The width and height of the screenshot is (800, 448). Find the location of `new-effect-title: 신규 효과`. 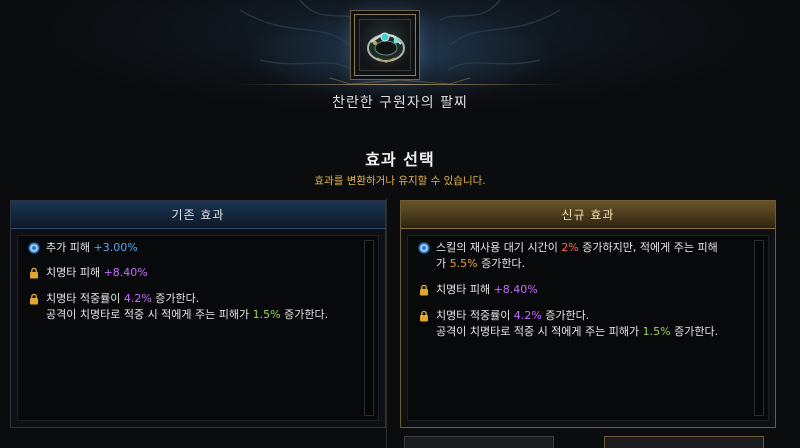

new-effect-title: 신규 효과 is located at coordinates (588, 215).